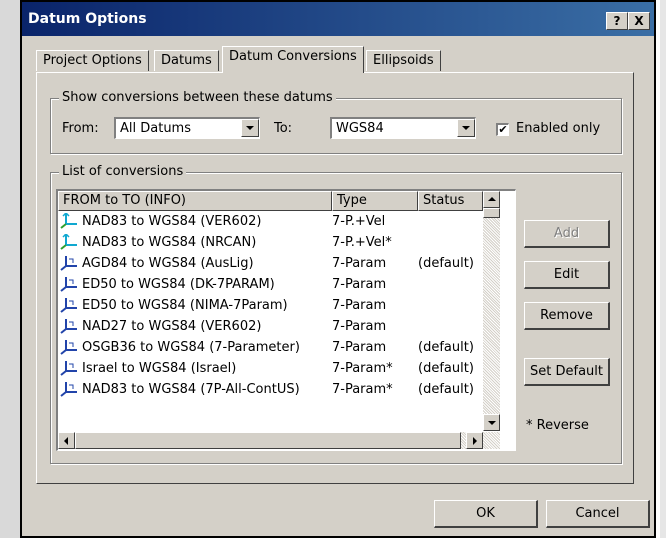 This screenshot has height=538, width=666. Describe the element at coordinates (360, 128) in the screenshot. I see `to-select-value: WGS84` at that location.